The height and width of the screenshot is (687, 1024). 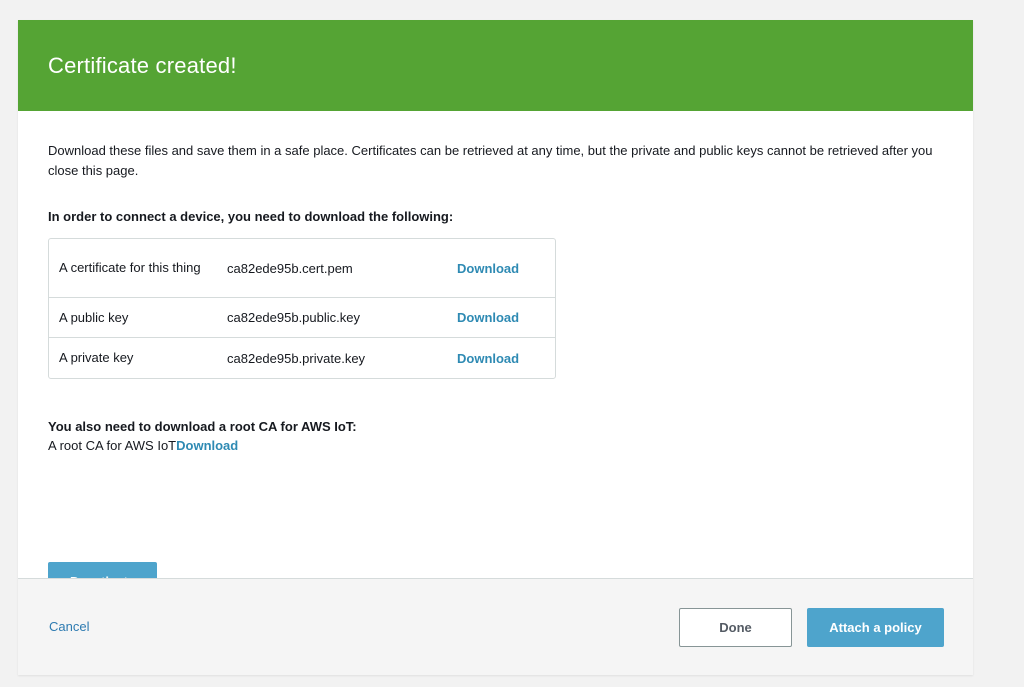 What do you see at coordinates (296, 358) in the screenshot?
I see `file-name: ca82ede95b.private.key` at bounding box center [296, 358].